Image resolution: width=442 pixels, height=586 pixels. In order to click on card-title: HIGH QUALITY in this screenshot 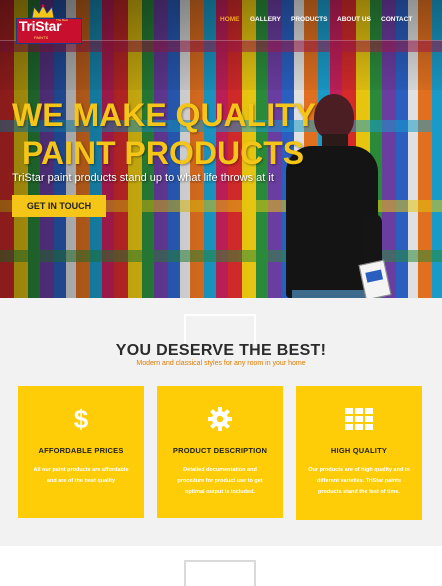, I will do `click(359, 450)`.